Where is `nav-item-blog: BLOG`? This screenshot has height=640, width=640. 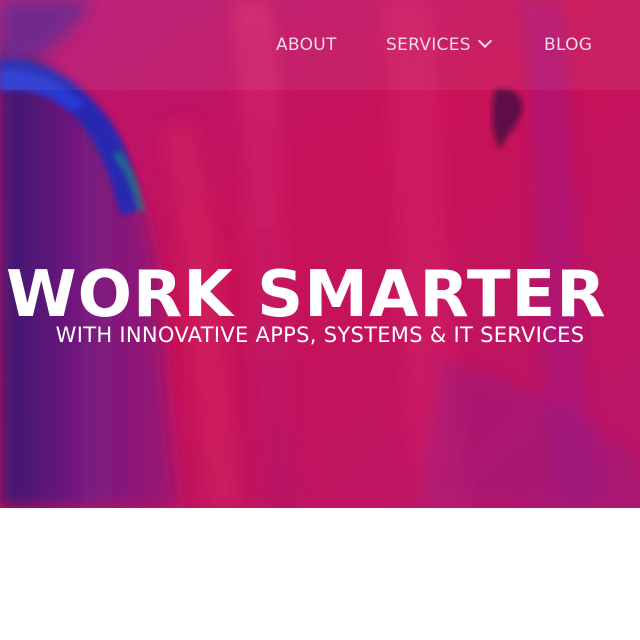
nav-item-blog: BLOG is located at coordinates (568, 45).